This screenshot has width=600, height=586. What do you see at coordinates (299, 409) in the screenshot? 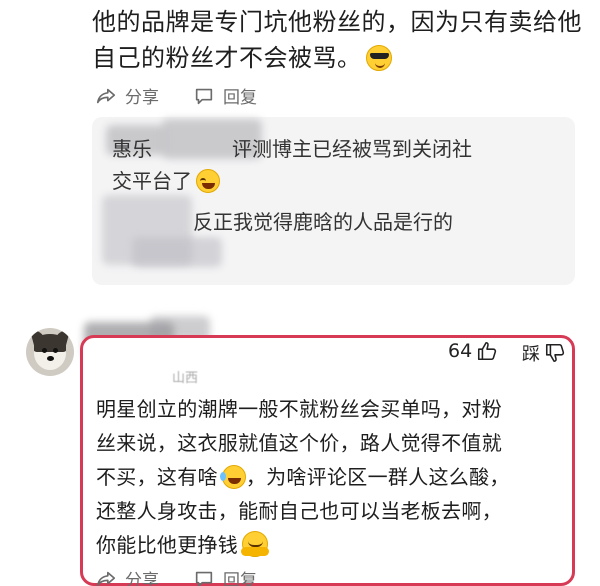
I see `comment-line: 明星创立的潮牌一般不就粉丝会买单吗，对粉` at bounding box center [299, 409].